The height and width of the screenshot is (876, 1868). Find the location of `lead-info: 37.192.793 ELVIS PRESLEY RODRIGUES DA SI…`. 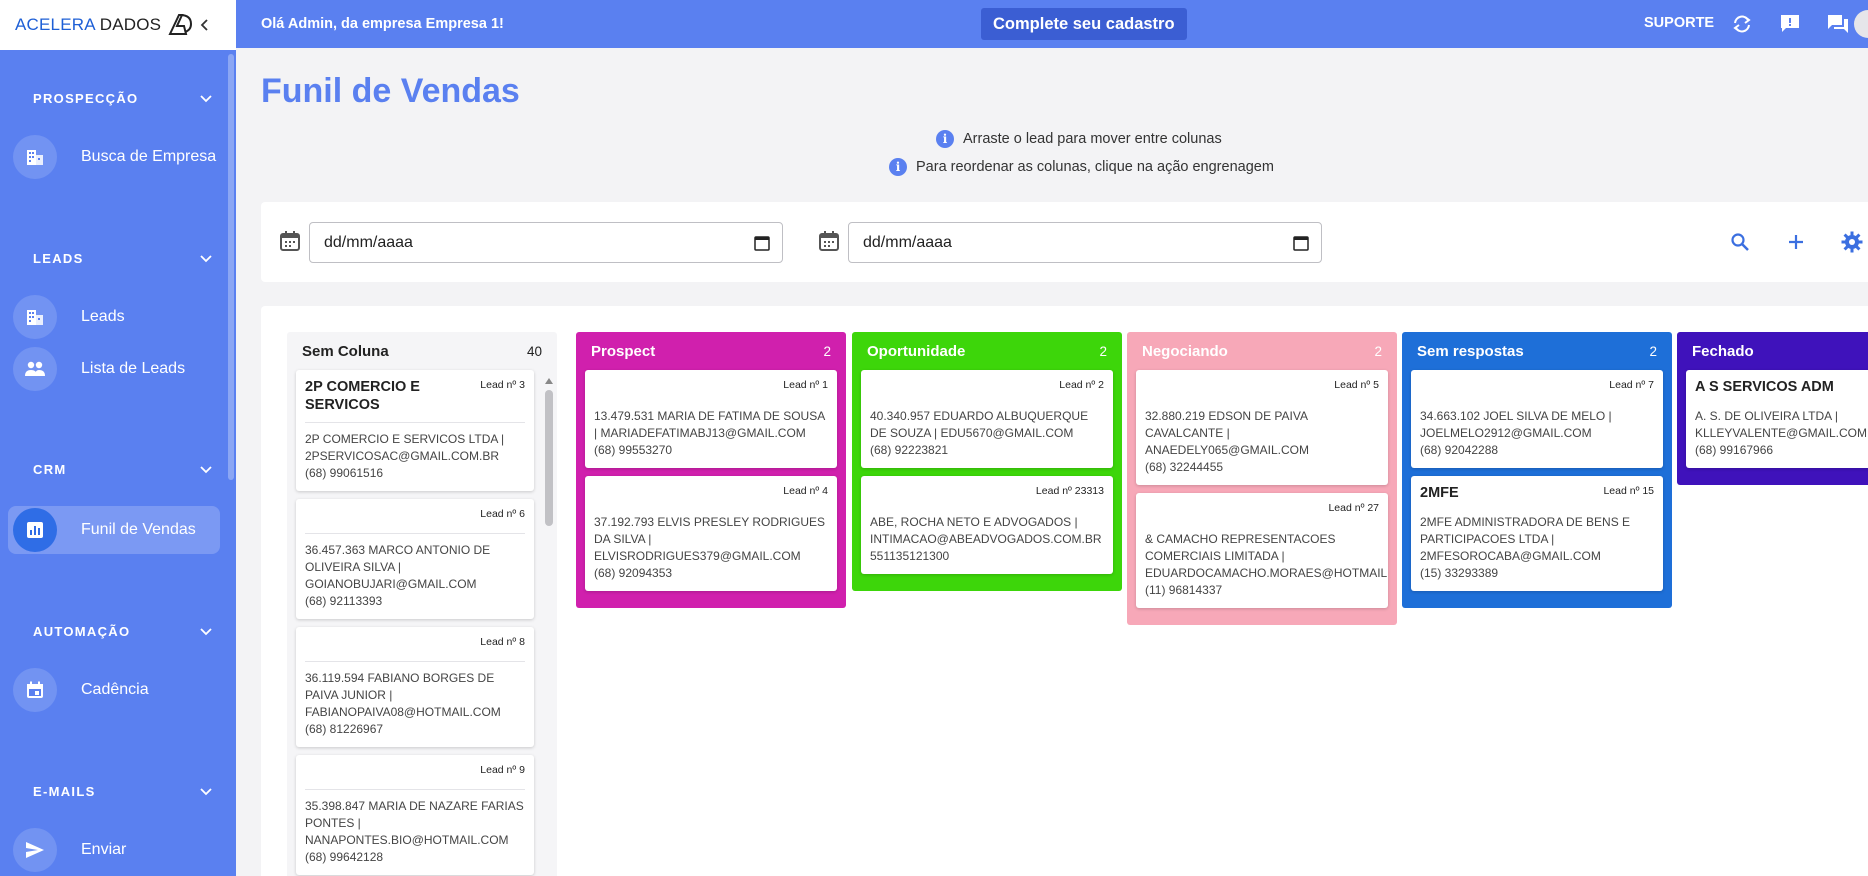

lead-info: 37.192.793 ELVIS PRESLEY RODRIGUES DA SI… is located at coordinates (710, 539).